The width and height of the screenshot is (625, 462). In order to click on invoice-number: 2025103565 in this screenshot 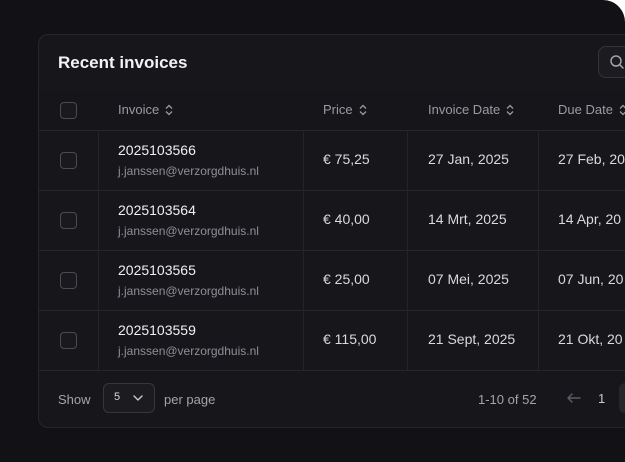, I will do `click(157, 270)`.